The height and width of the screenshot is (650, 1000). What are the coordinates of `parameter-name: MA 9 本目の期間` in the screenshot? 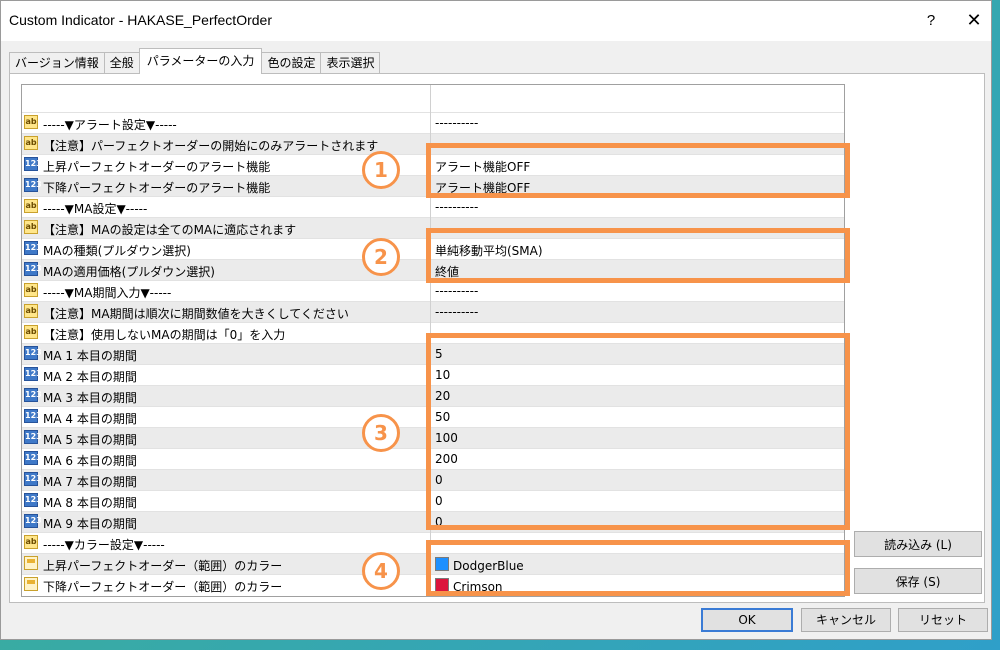 It's located at (90, 524).